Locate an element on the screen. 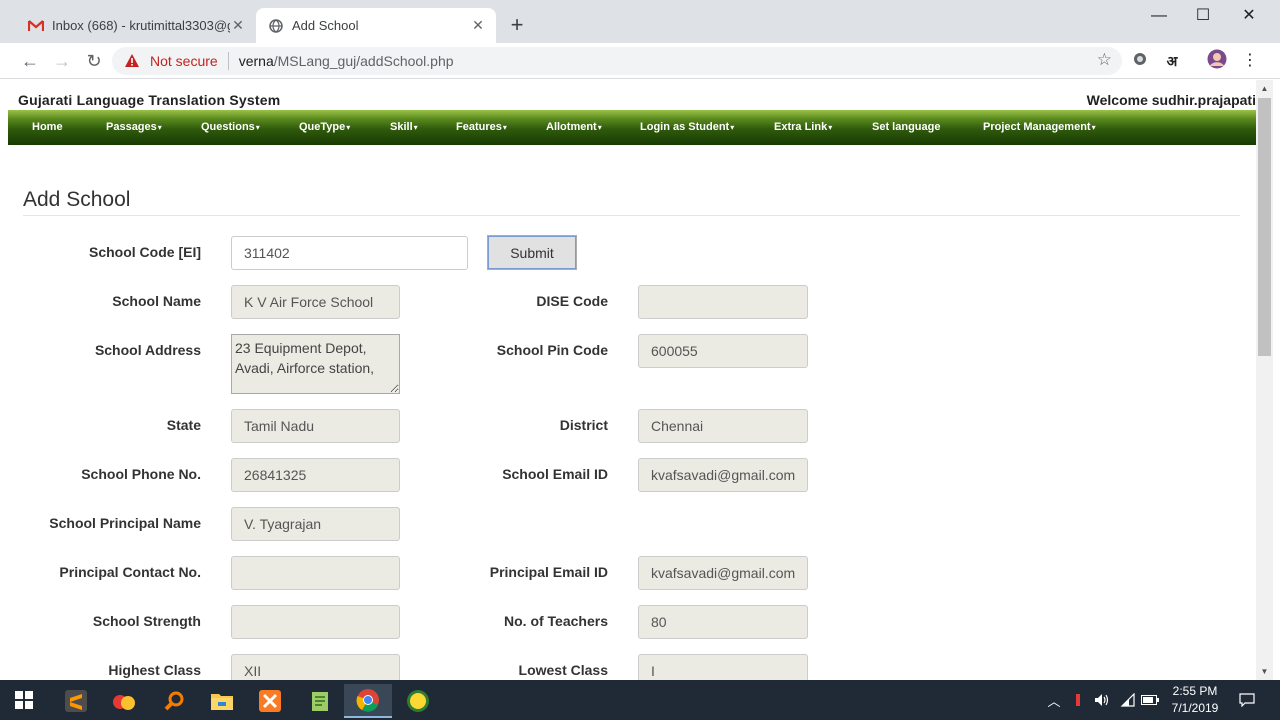 This screenshot has height=720, width=1280. principal-name-label: School Principal Name is located at coordinates (125, 523).